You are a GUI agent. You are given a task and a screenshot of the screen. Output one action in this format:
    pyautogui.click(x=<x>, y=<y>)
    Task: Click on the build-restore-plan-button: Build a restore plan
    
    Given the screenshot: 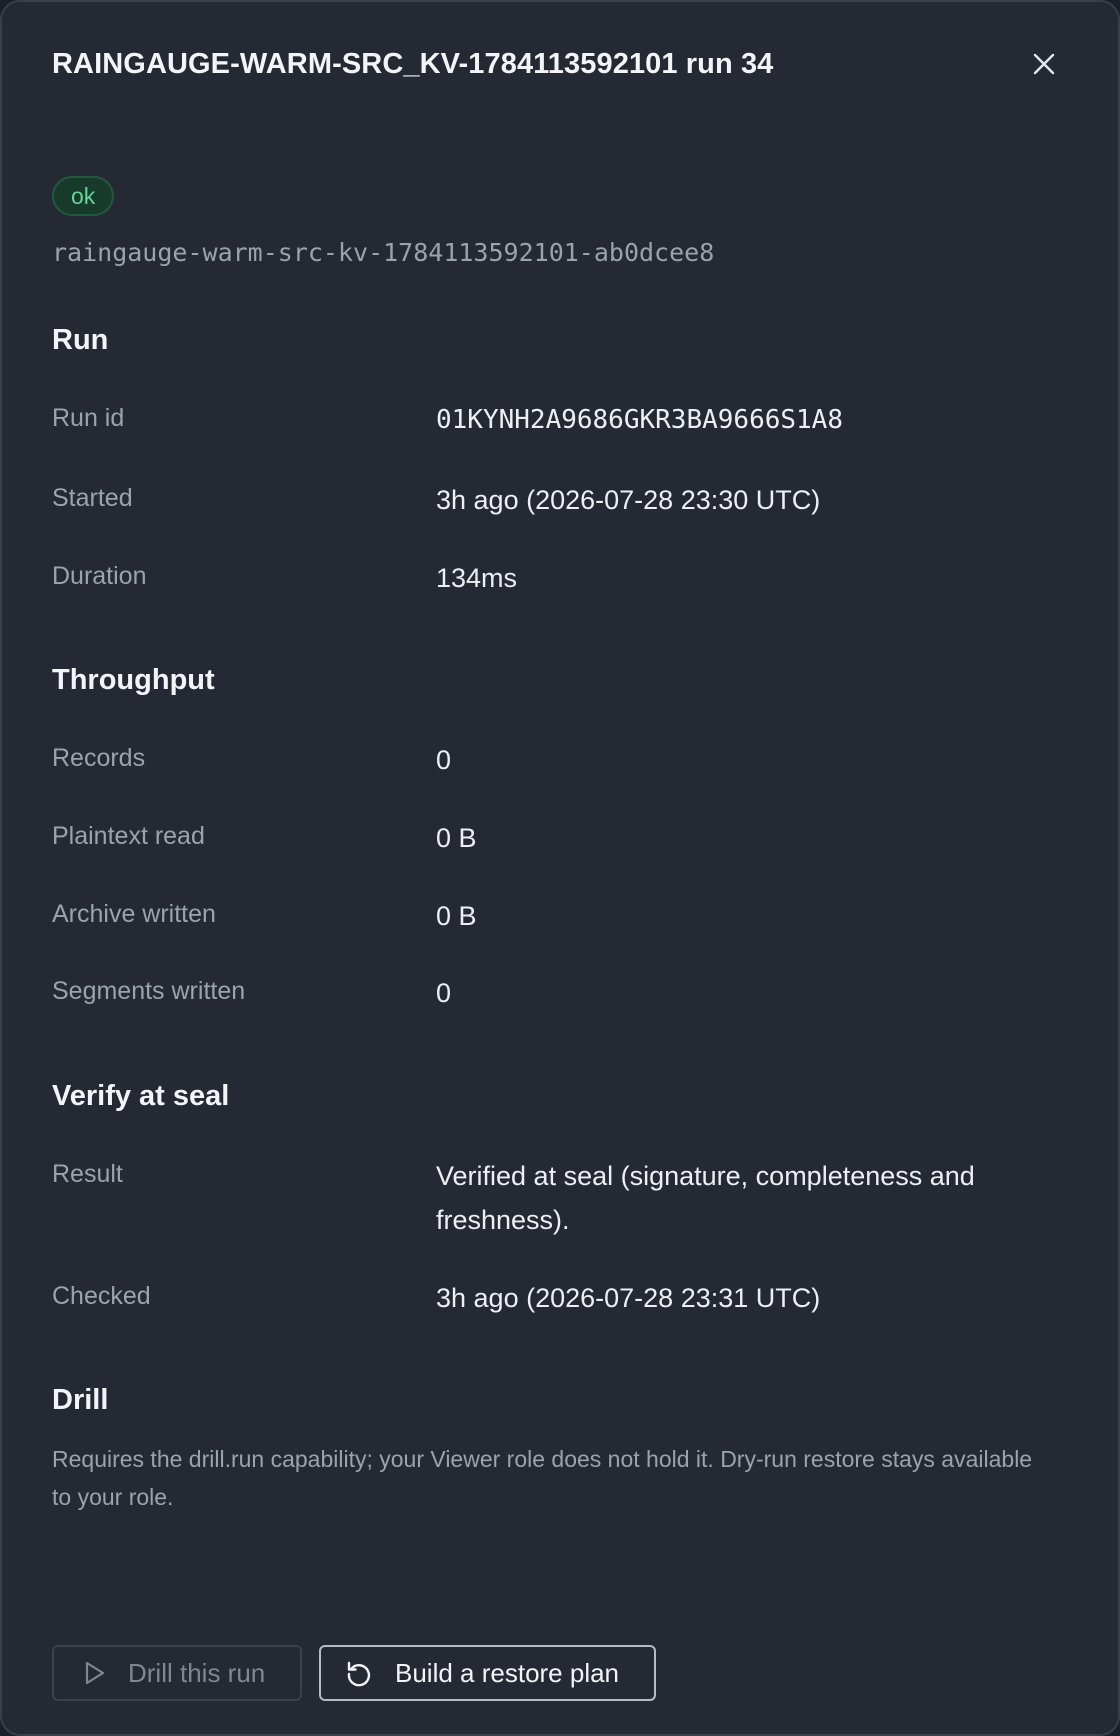 What is the action you would take?
    pyautogui.click(x=487, y=1673)
    